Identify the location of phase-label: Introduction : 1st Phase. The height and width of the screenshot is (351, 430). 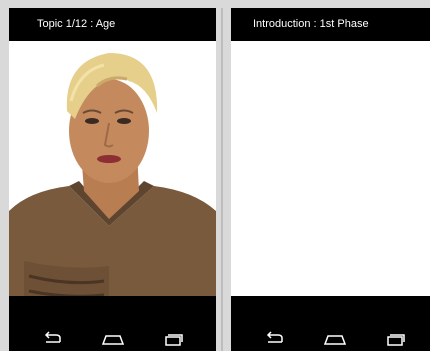
(311, 24).